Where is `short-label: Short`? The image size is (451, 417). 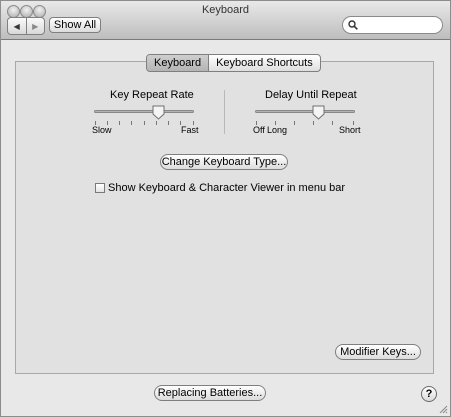 short-label: Short is located at coordinates (350, 130).